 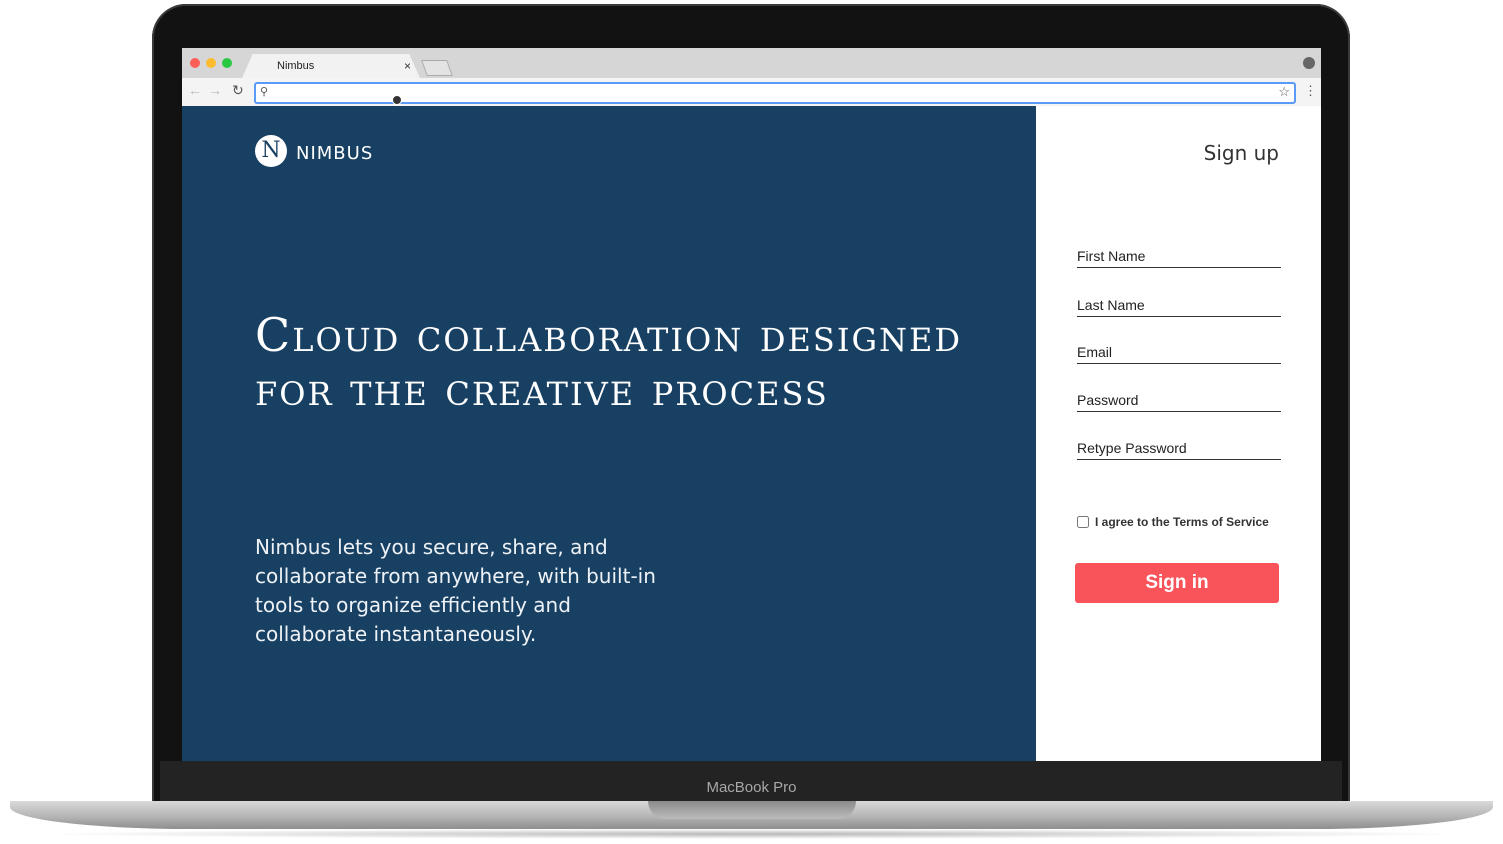 What do you see at coordinates (1310, 91) in the screenshot?
I see `more-vertical-icon: ⋮` at bounding box center [1310, 91].